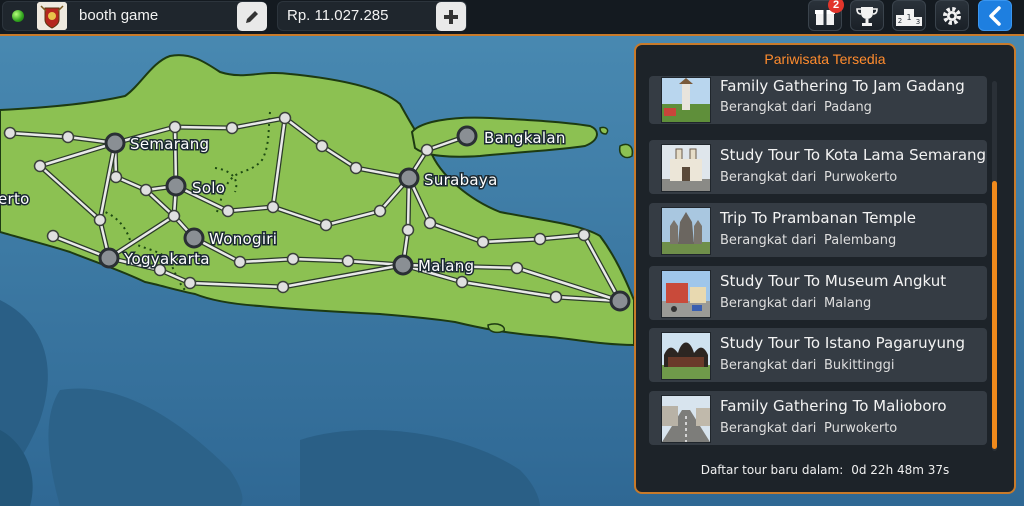 This screenshot has width=1024, height=506. Describe the element at coordinates (826, 15) in the screenshot. I see `gift-button: 2` at that location.